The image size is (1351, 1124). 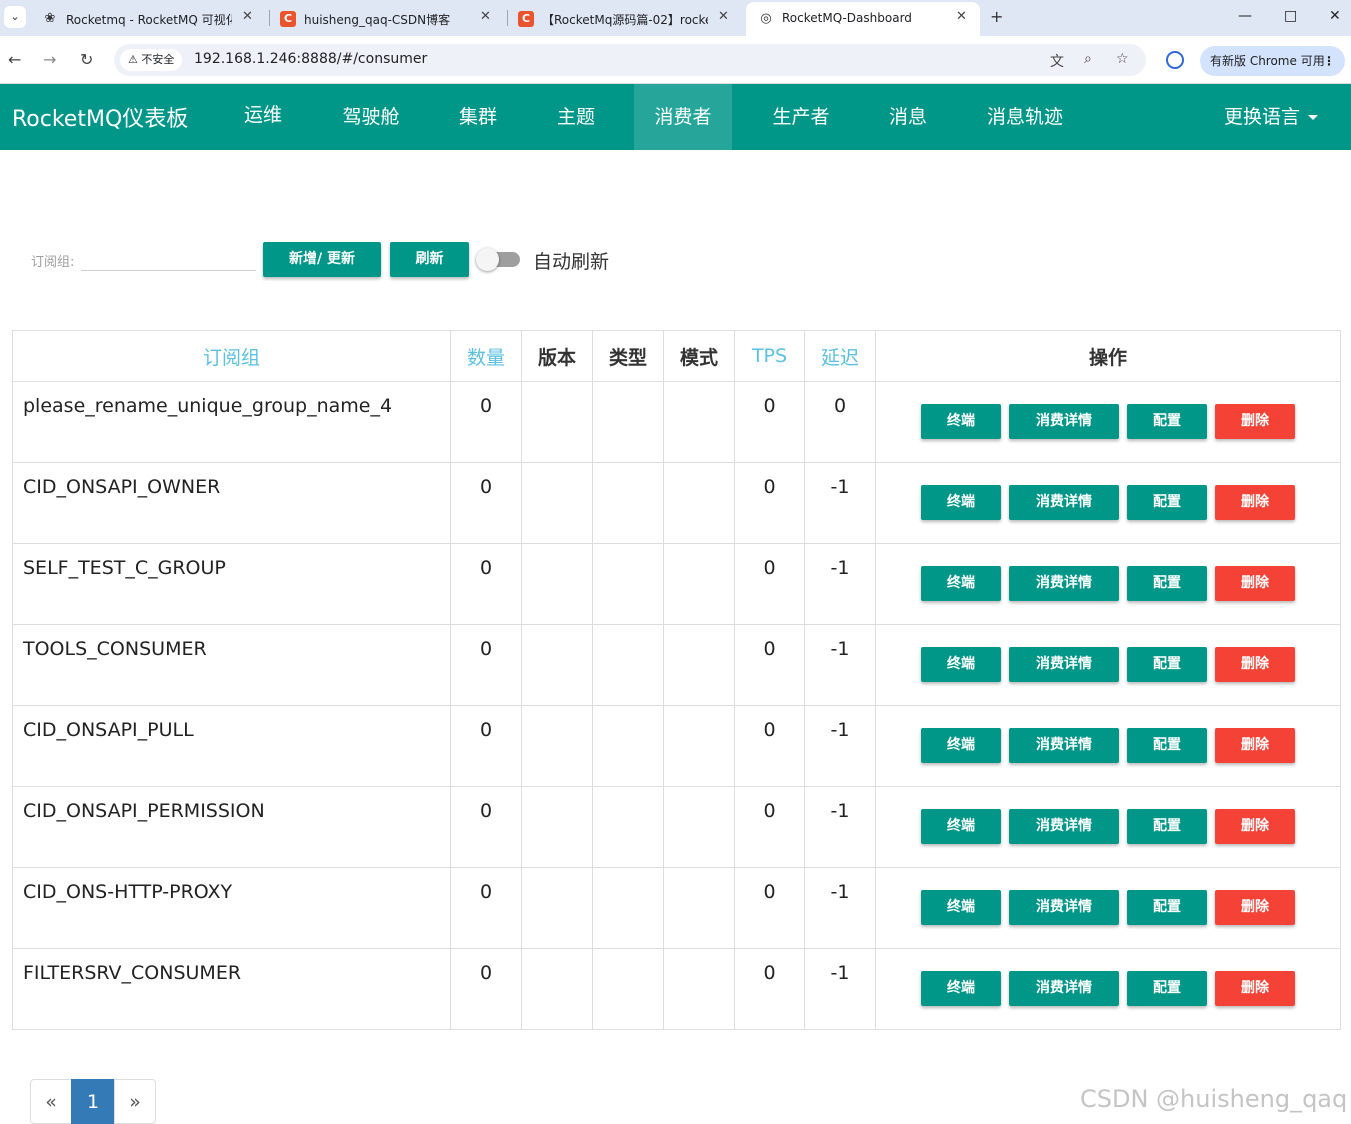 What do you see at coordinates (769, 356) in the screenshot?
I see `header-tps: TPS` at bounding box center [769, 356].